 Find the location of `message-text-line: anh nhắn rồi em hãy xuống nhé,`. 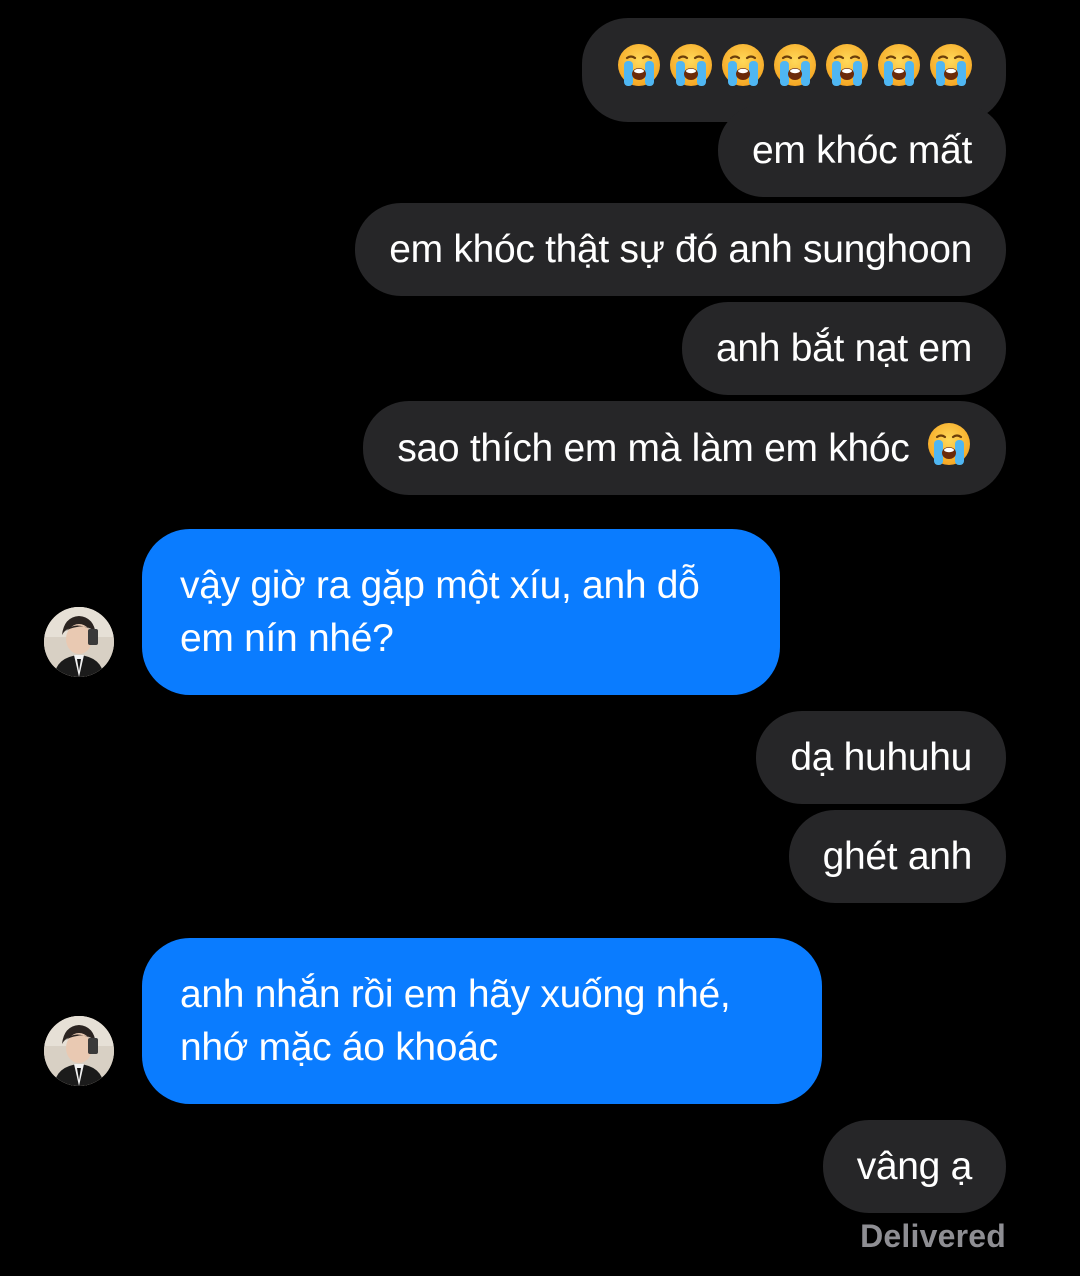

message-text-line: anh nhắn rồi em hãy xuống nhé, is located at coordinates (455, 994).